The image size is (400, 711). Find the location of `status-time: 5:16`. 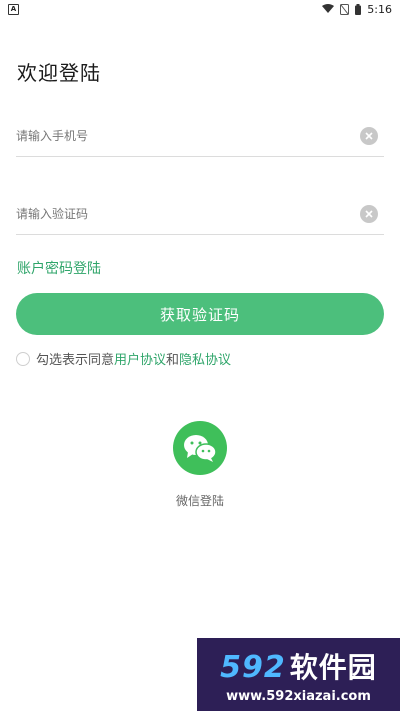

status-time: 5:16 is located at coordinates (379, 9).